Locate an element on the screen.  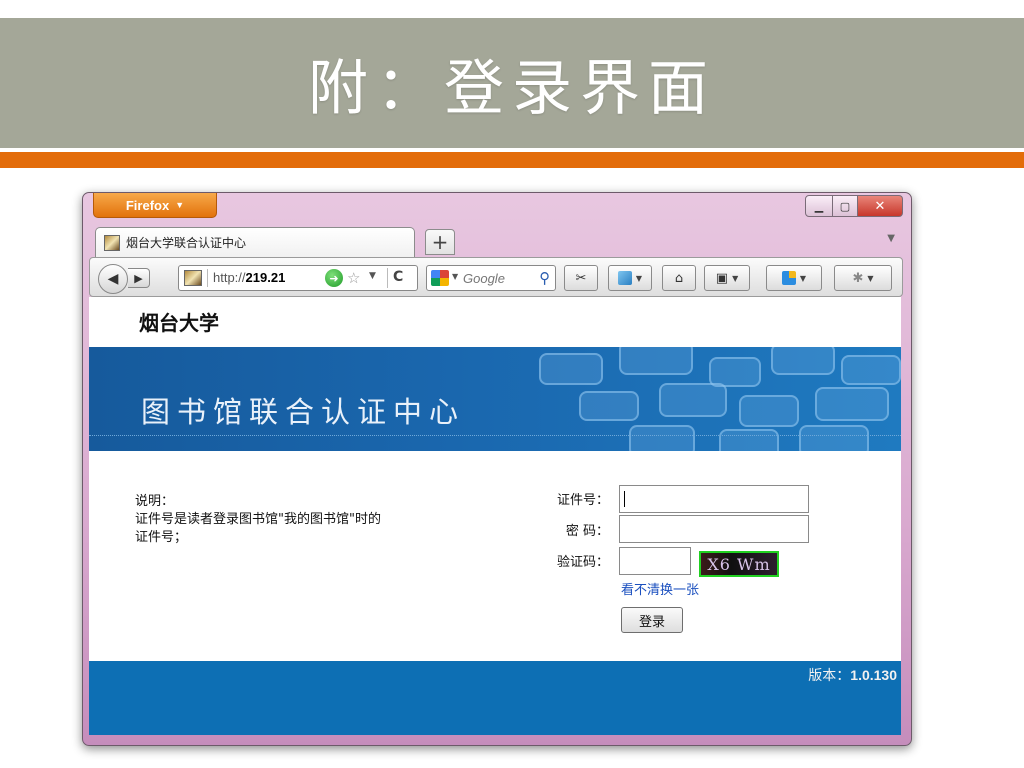
home-icon: ⌂ is located at coordinates (679, 278).